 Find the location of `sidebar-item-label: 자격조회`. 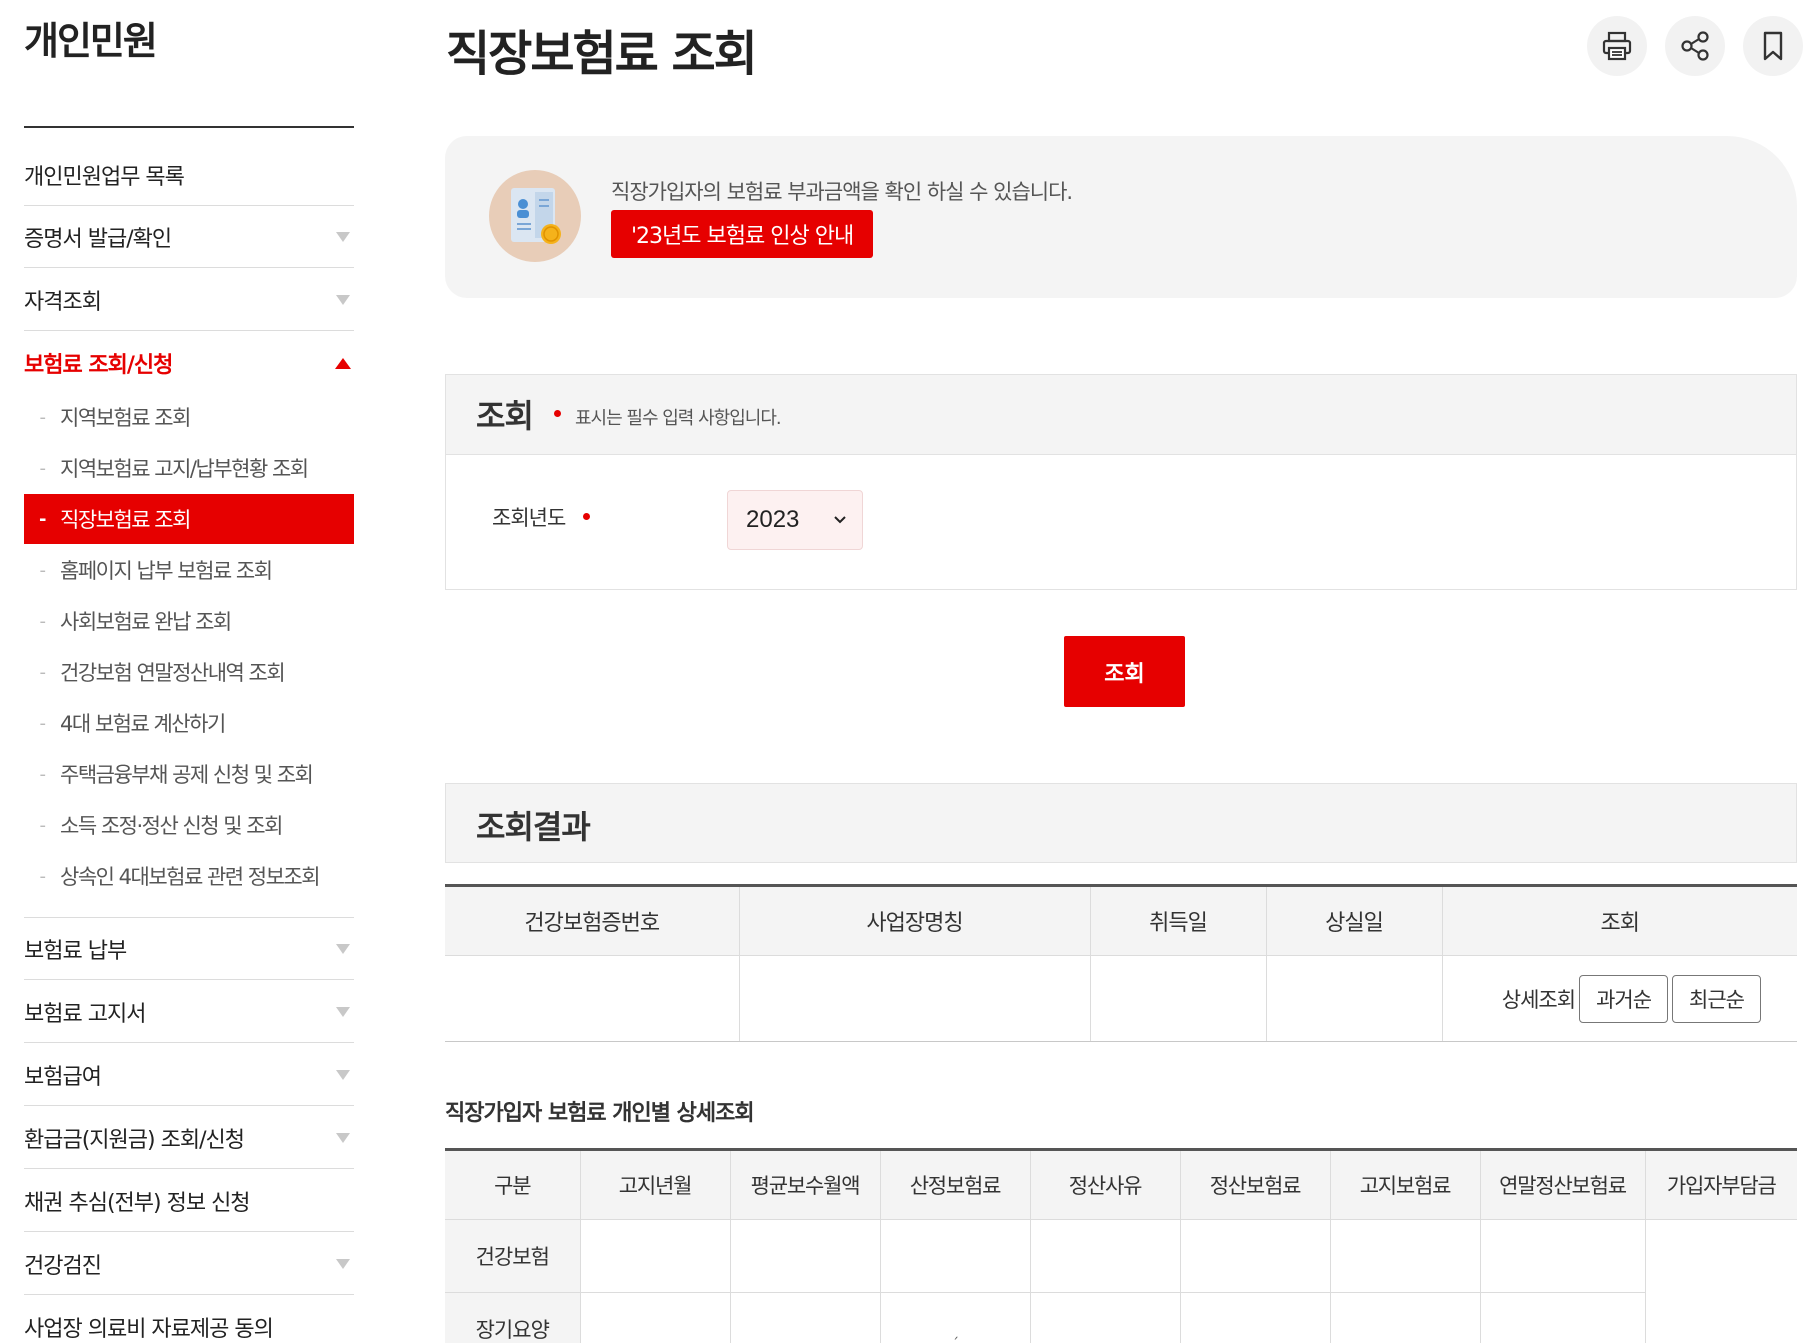

sidebar-item-label: 자격조회 is located at coordinates (63, 302).